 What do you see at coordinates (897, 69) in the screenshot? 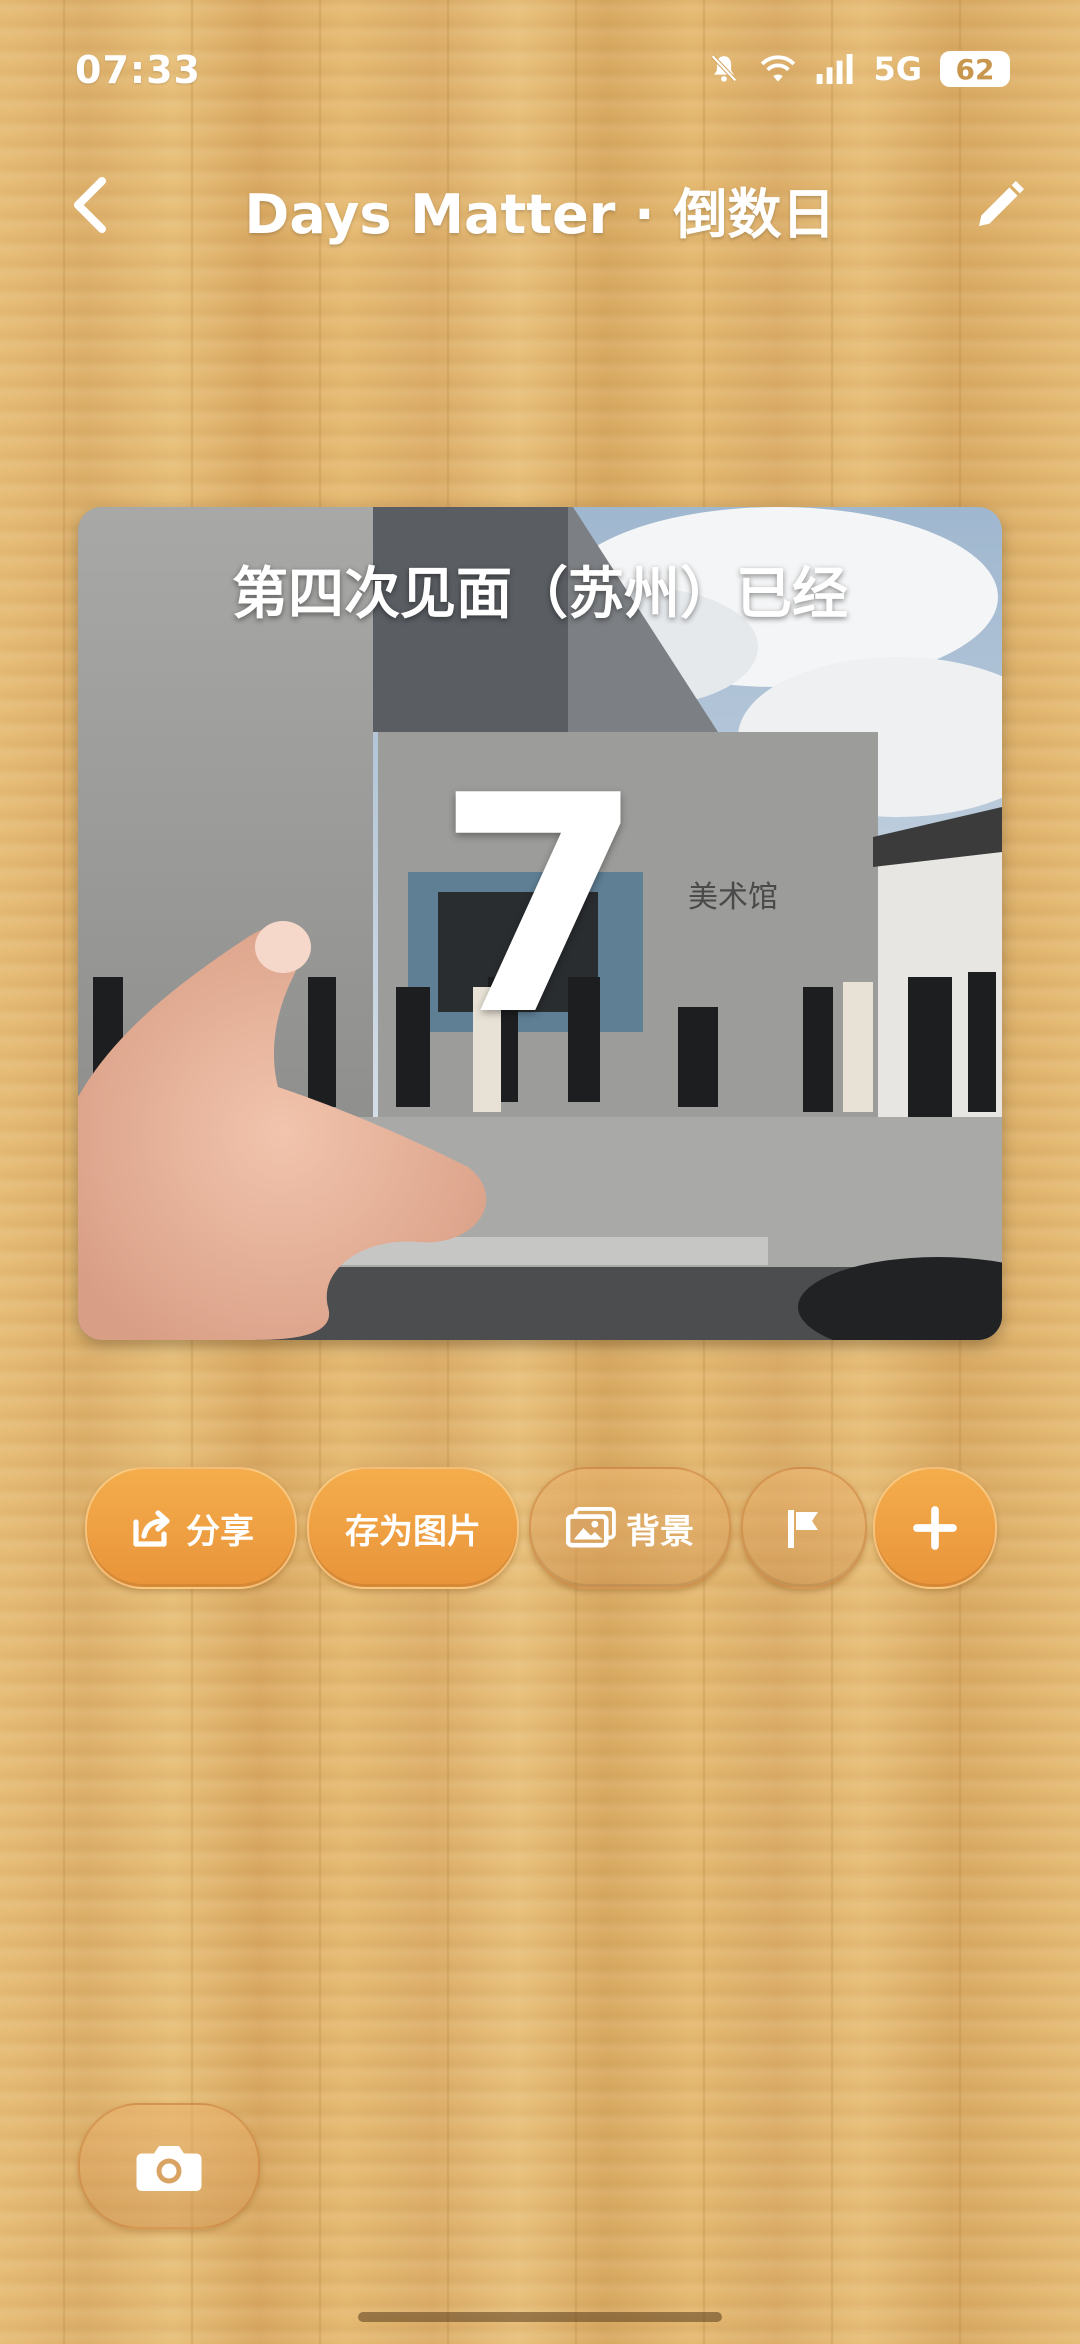
I see `network-type: 5G` at bounding box center [897, 69].